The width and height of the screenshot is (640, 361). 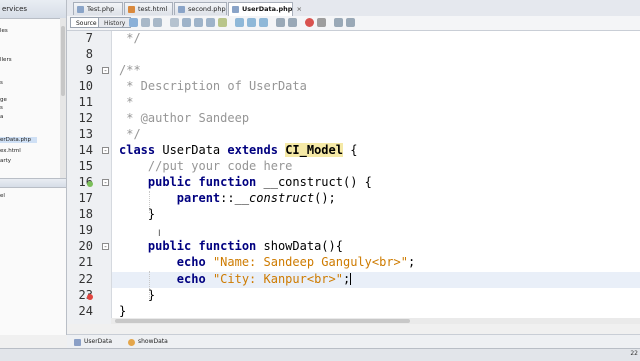 What do you see at coordinates (309, 22) in the screenshot?
I see `record-macro-icon` at bounding box center [309, 22].